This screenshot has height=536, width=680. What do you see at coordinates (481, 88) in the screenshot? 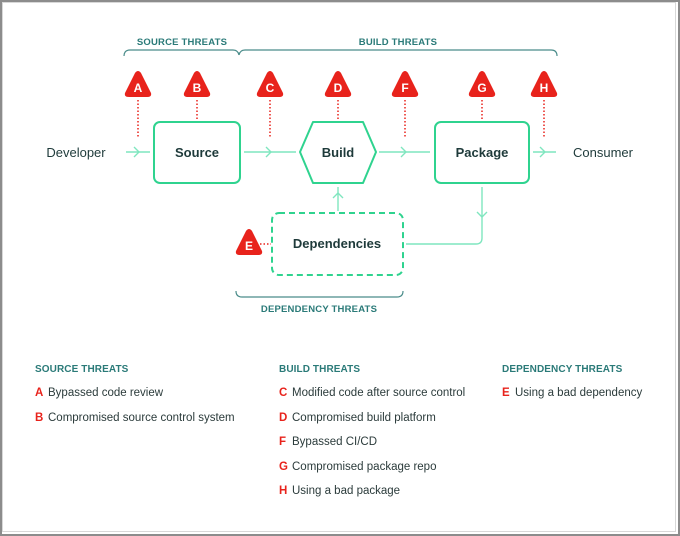
I see `threat-badge-letter: G` at bounding box center [481, 88].